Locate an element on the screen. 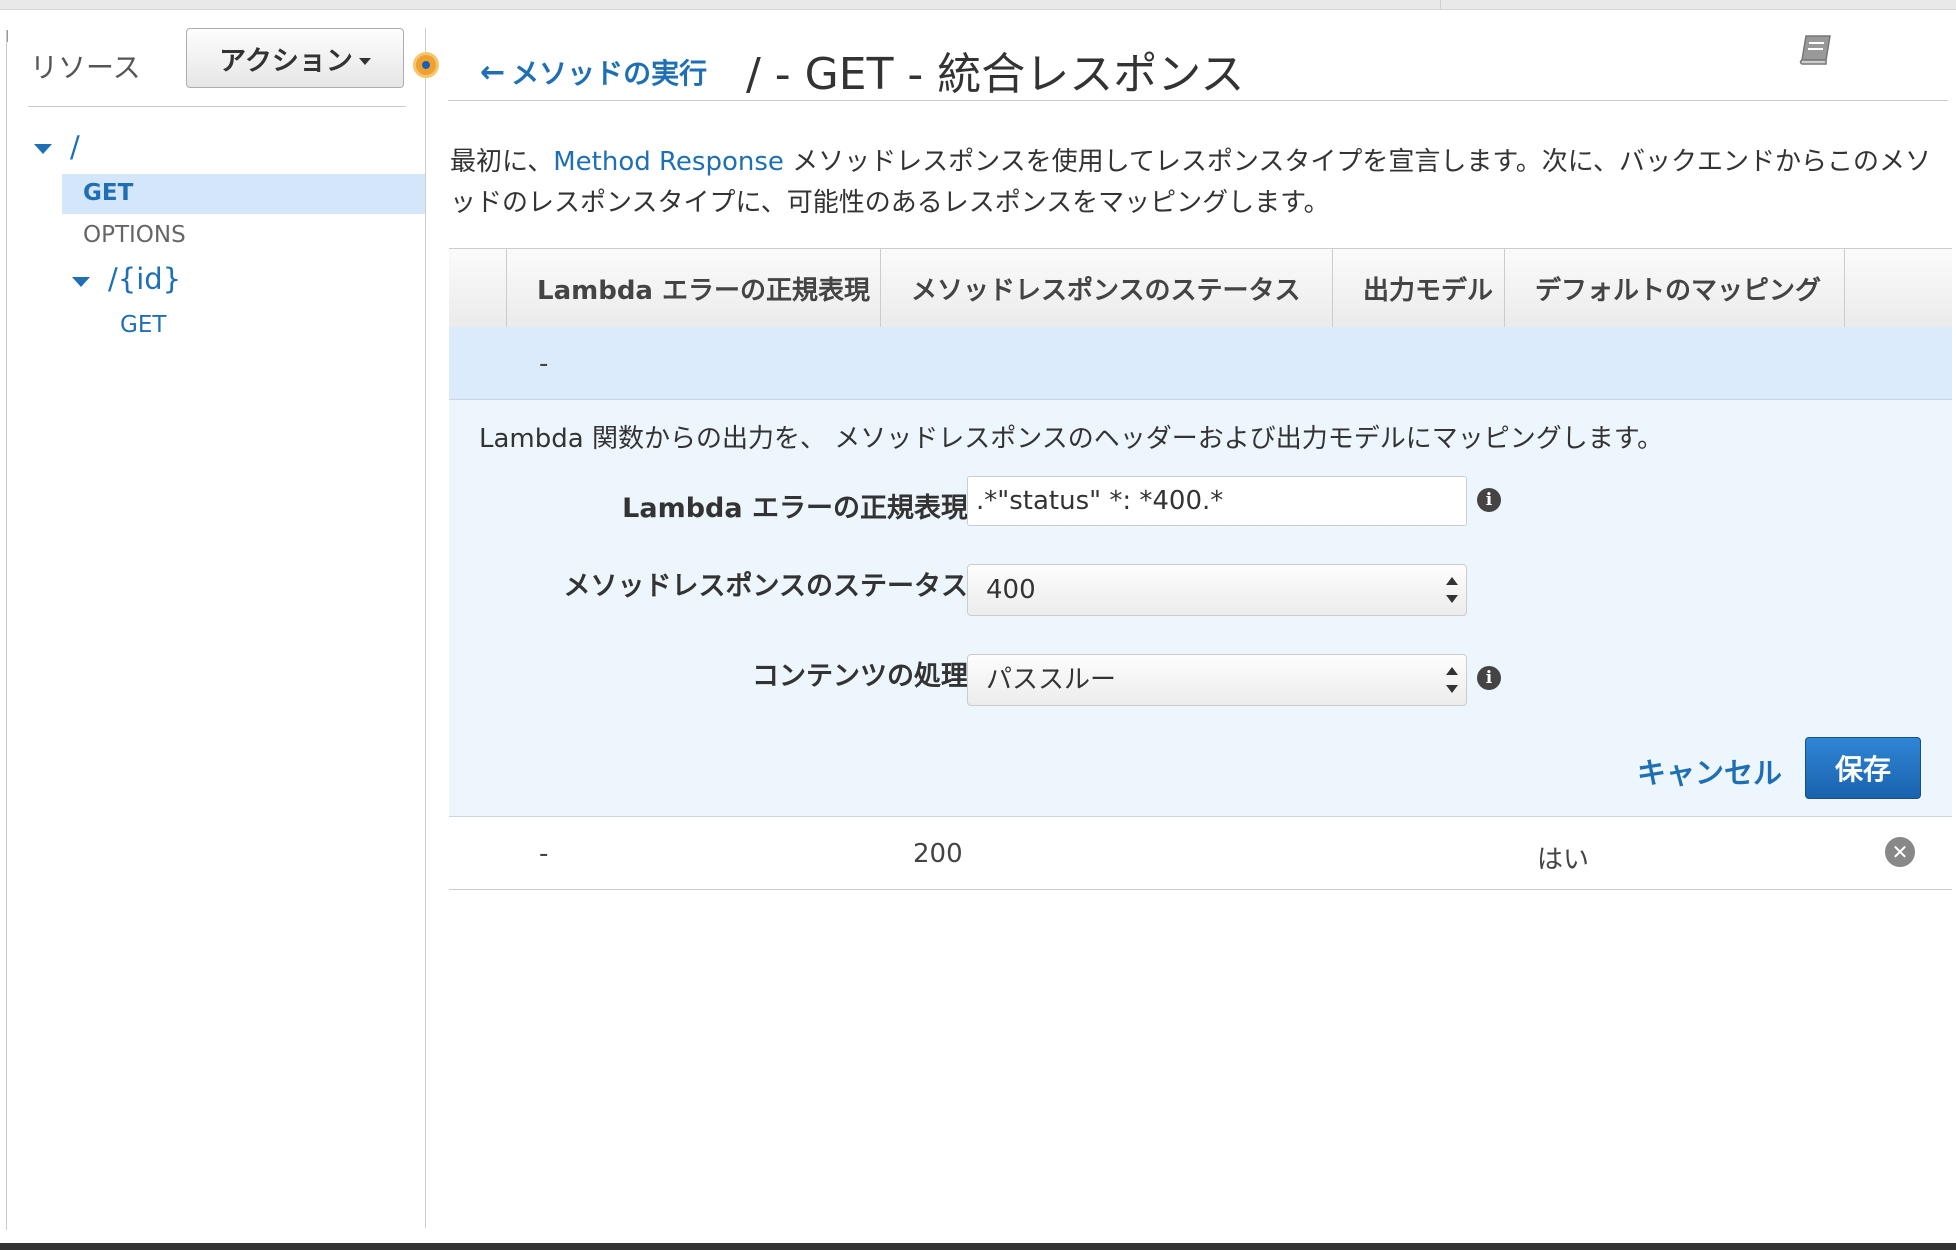  tree-node-root-options: OPTIONS is located at coordinates (134, 235).